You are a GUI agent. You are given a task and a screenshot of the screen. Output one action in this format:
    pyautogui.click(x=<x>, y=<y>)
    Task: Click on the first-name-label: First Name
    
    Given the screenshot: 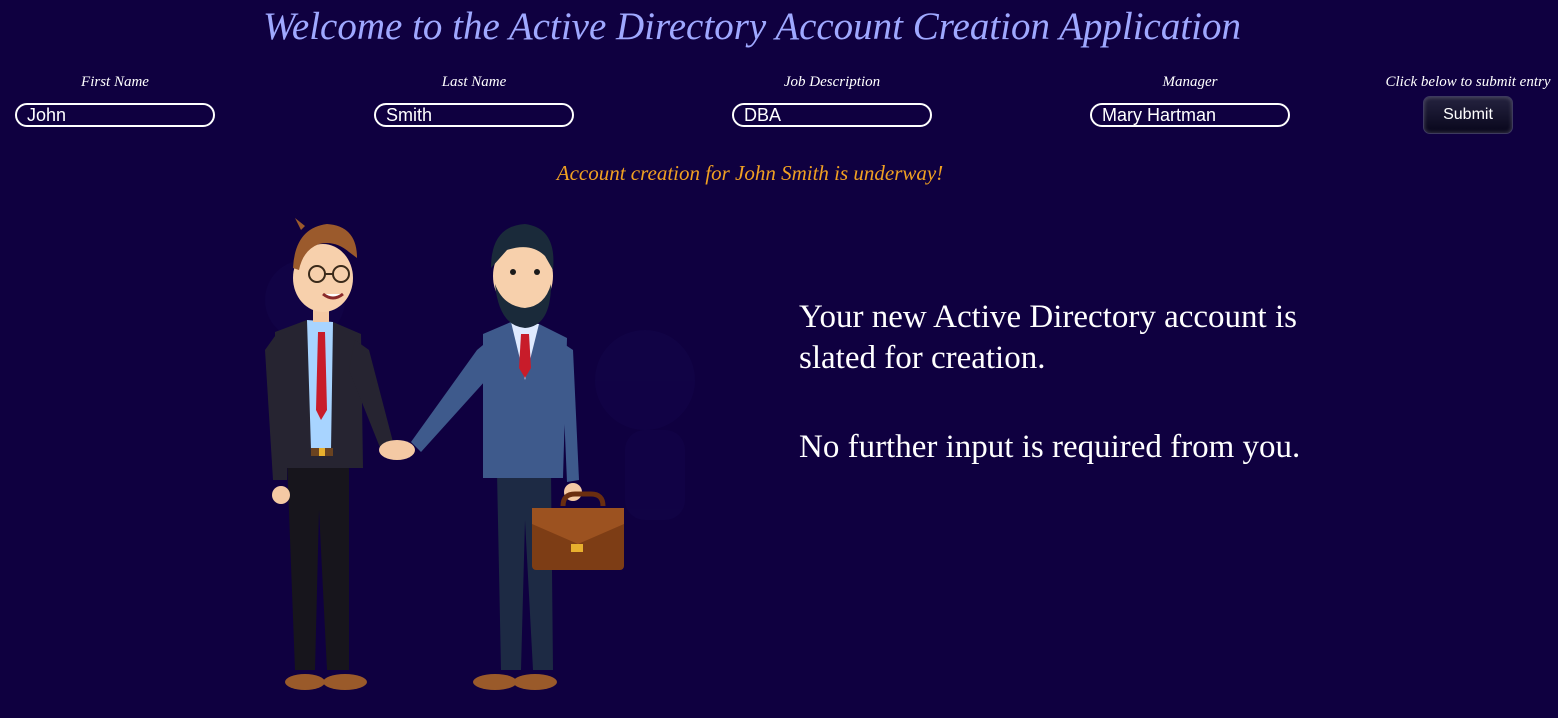 What is the action you would take?
    pyautogui.click(x=115, y=82)
    